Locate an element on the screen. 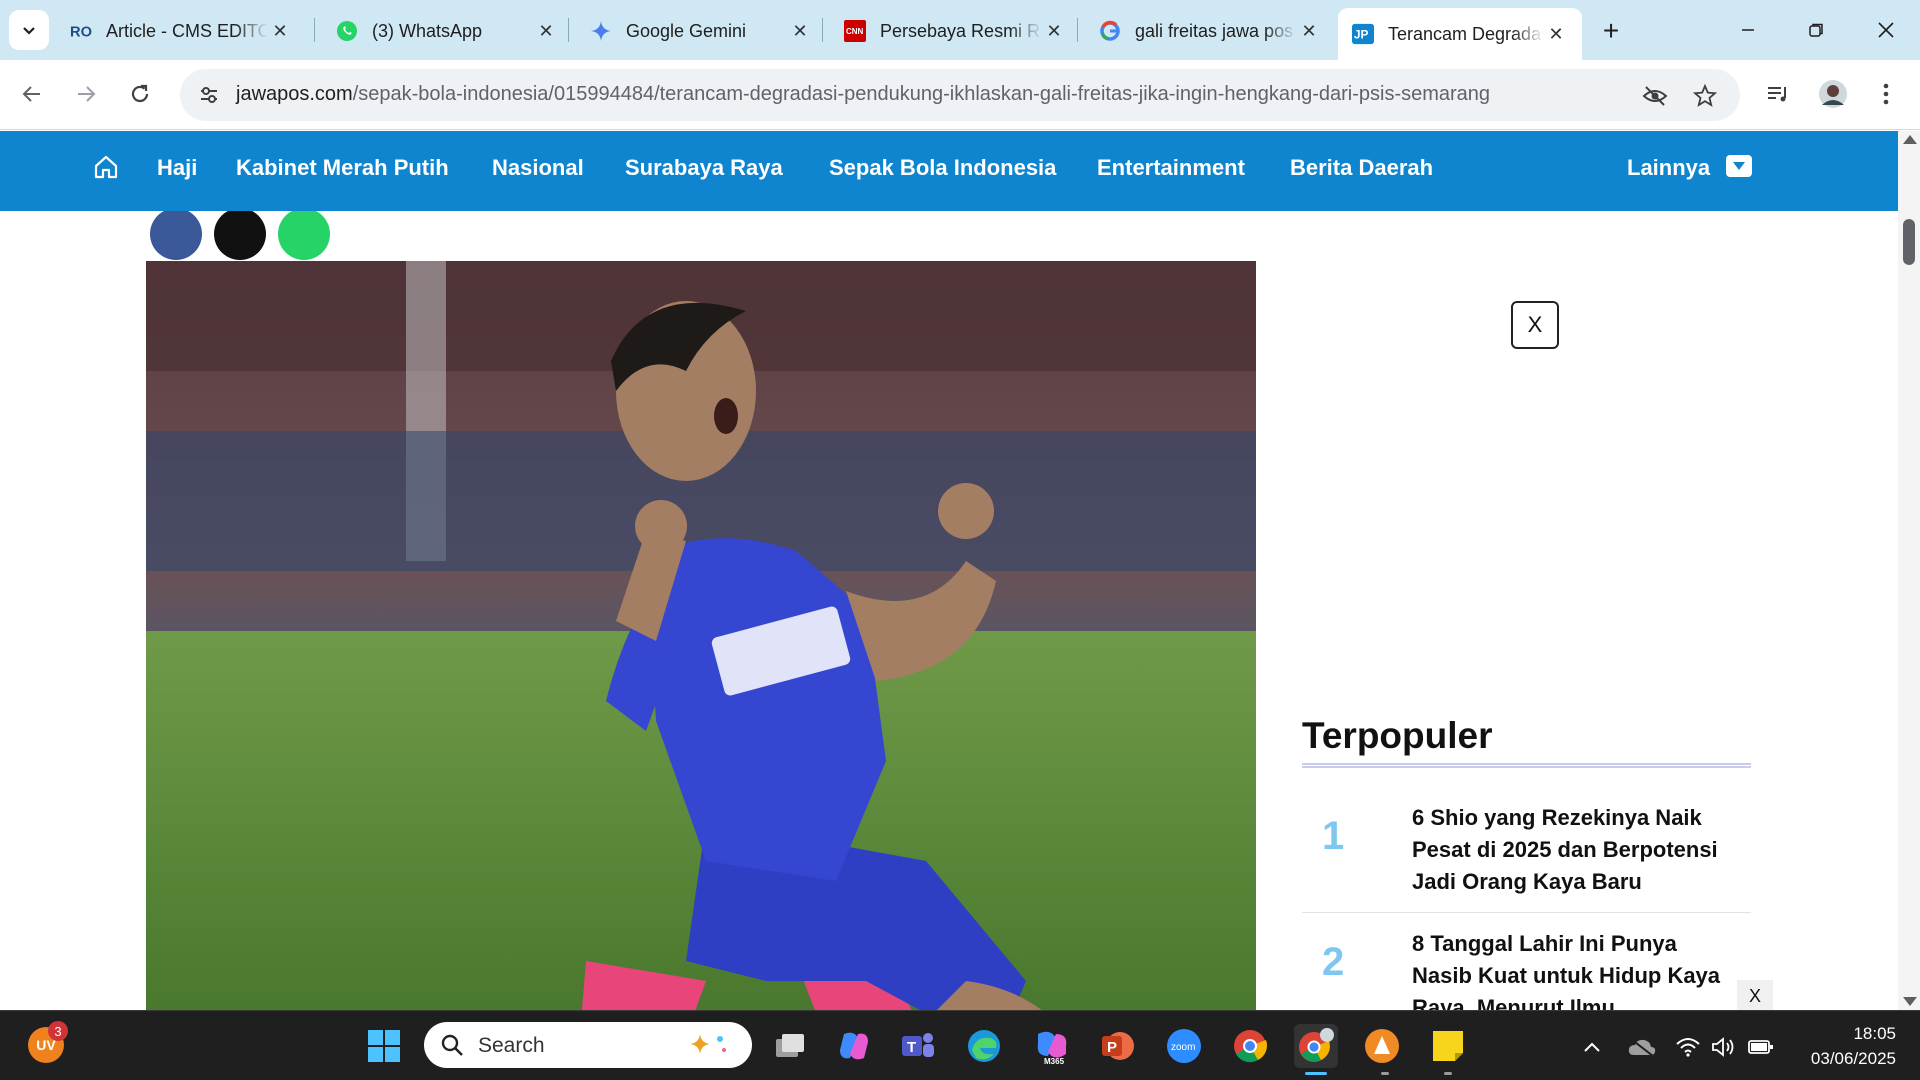 The height and width of the screenshot is (1080, 1920). caret-down-icon is located at coordinates (1739, 166).